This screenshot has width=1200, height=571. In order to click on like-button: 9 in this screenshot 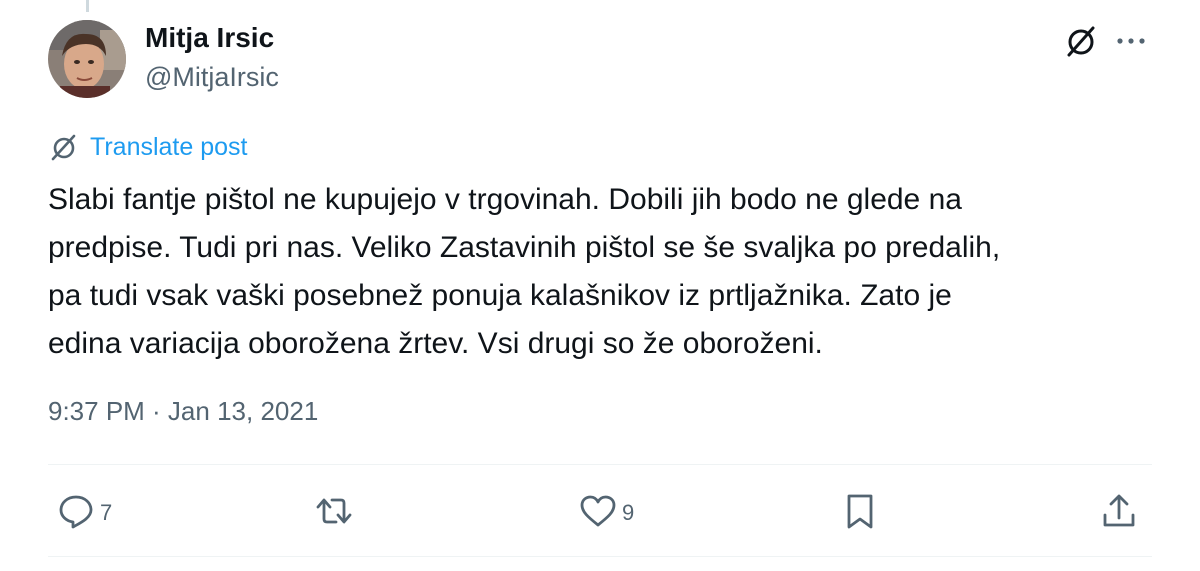, I will do `click(606, 513)`.